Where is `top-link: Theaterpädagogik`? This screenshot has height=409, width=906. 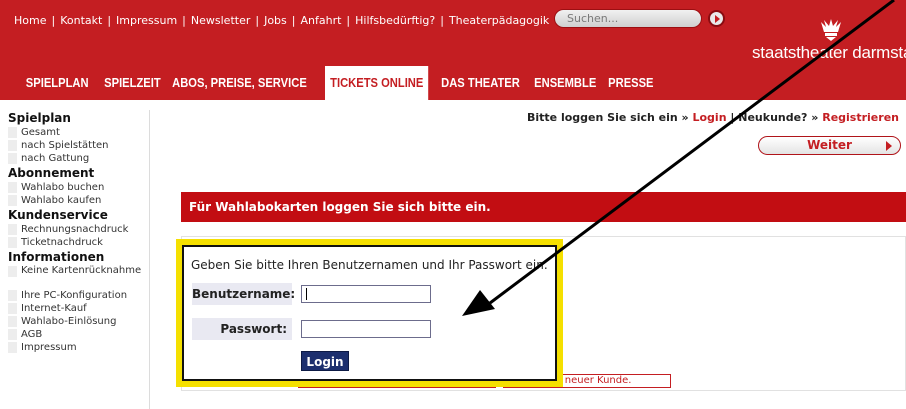
top-link: Theaterpädagogik is located at coordinates (499, 20).